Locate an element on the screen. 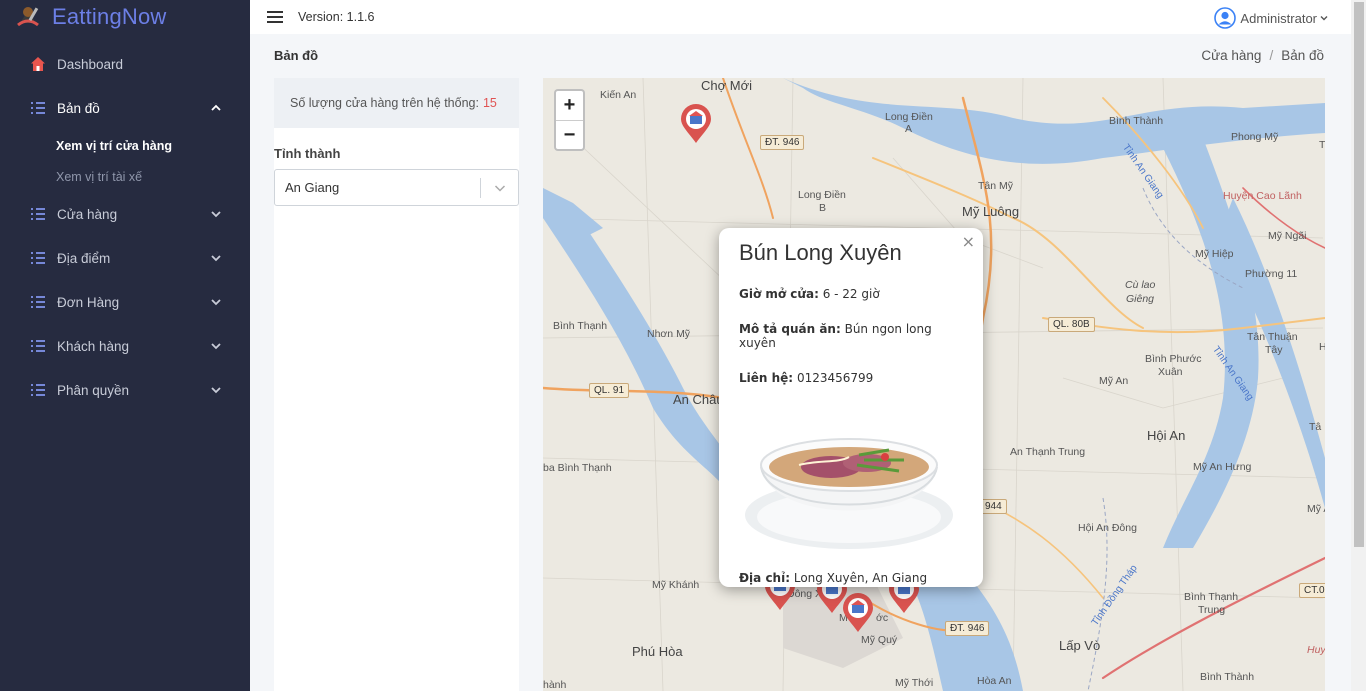 This screenshot has width=1366, height=691. map-label: Mỹ Quý is located at coordinates (879, 640).